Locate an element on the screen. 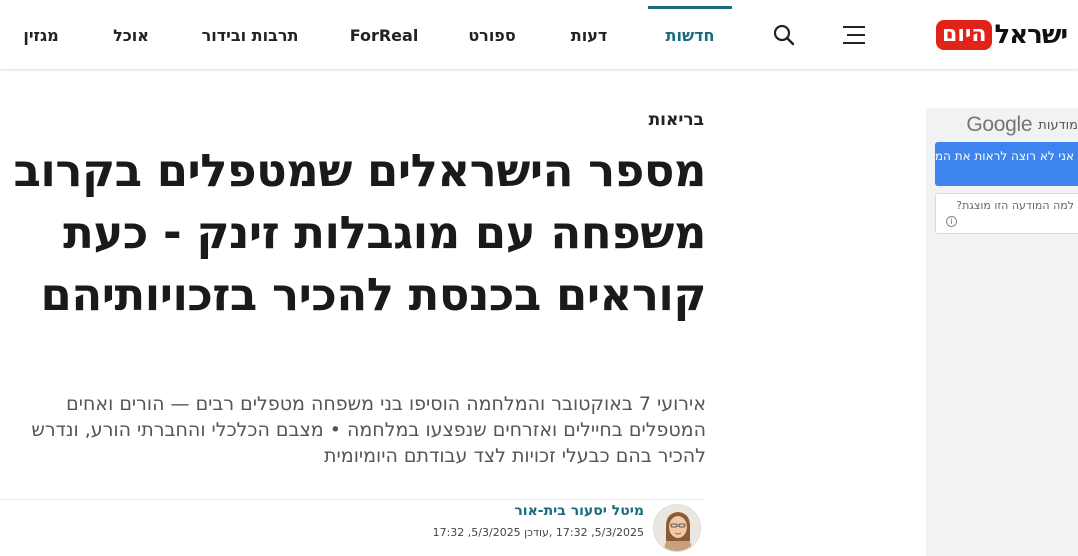 This screenshot has height=556, width=1078. article-category: בריאות is located at coordinates (632, 120).